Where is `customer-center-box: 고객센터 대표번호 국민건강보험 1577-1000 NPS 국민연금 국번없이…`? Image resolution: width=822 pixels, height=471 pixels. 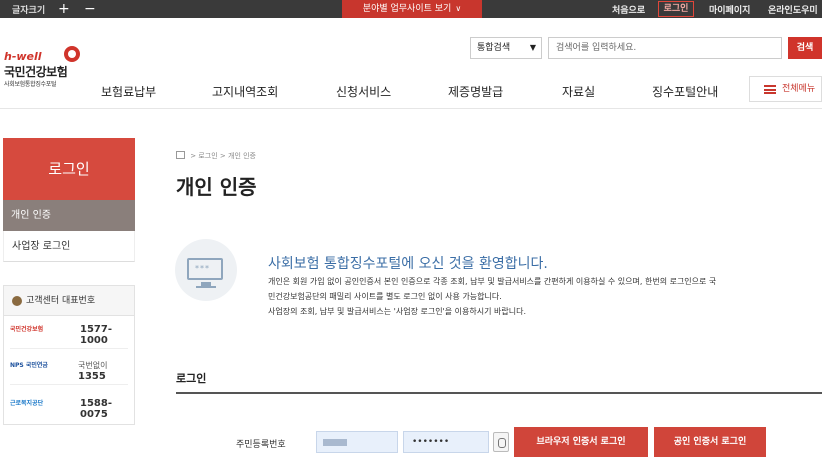
customer-center-box: 고객센터 대표번호 국민건강보험 1577-1000 NPS 국민연금 국번없이… is located at coordinates (69, 355).